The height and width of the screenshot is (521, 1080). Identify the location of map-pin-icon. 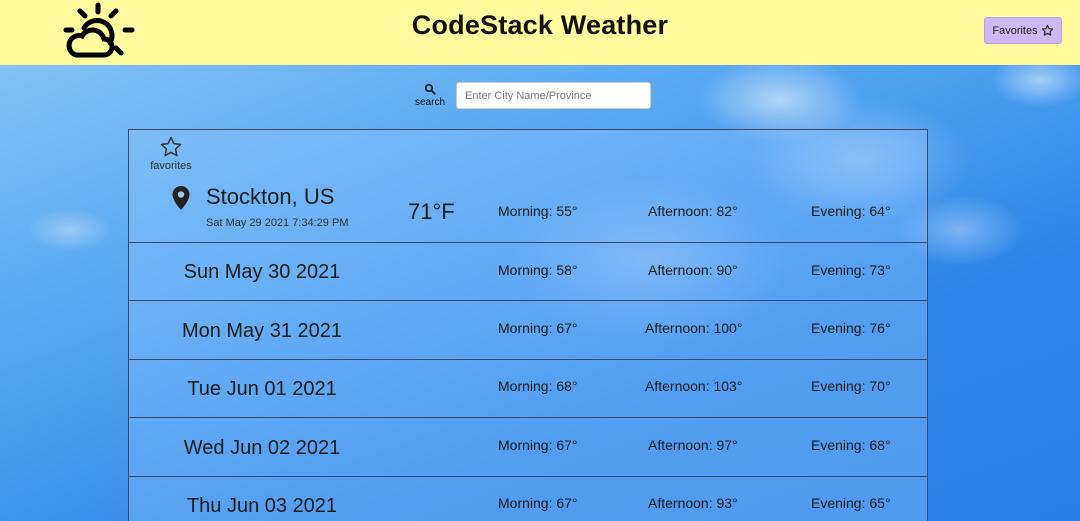
(181, 198).